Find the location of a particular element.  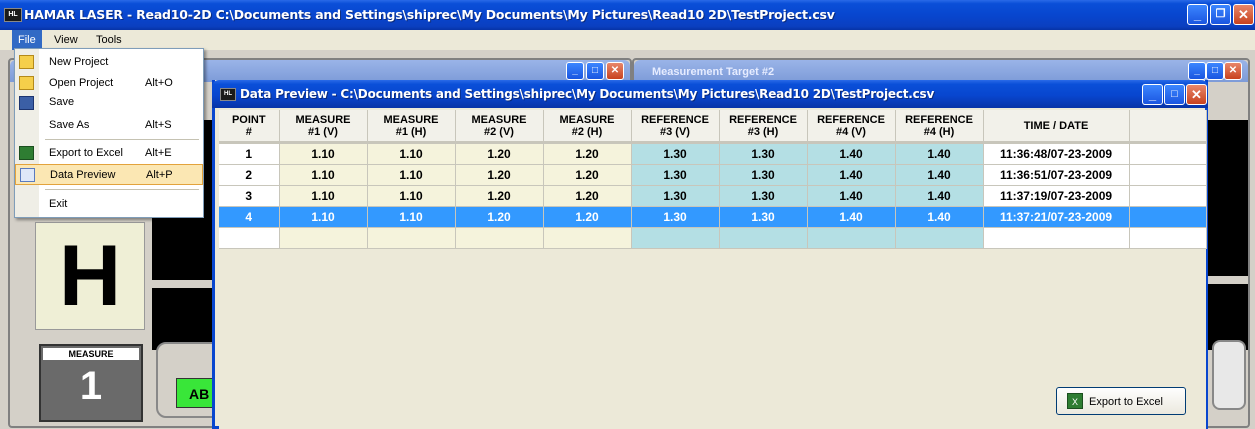

table-row-empty is located at coordinates (713, 238).